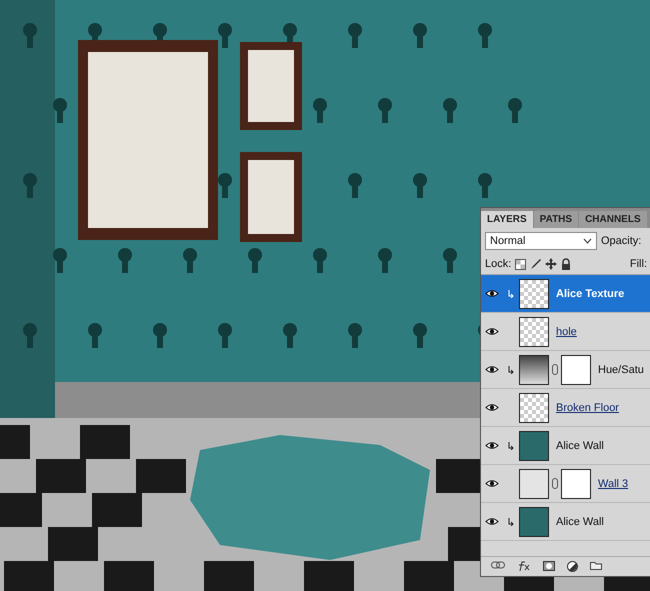  I want to click on layer-row: Wall 3, so click(565, 484).